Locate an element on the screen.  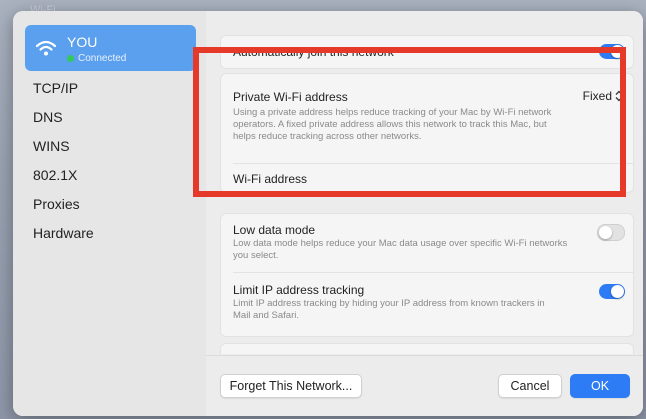
low-data-toggle is located at coordinates (611, 232).